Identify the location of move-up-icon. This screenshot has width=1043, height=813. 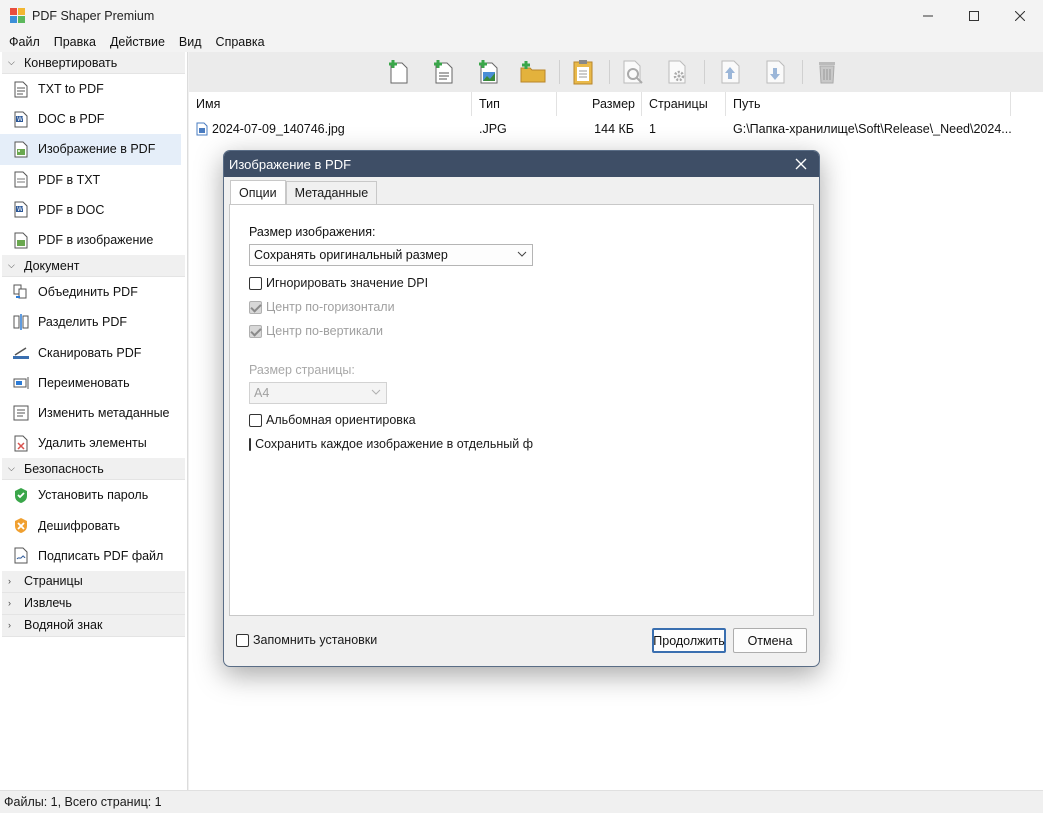
(730, 72).